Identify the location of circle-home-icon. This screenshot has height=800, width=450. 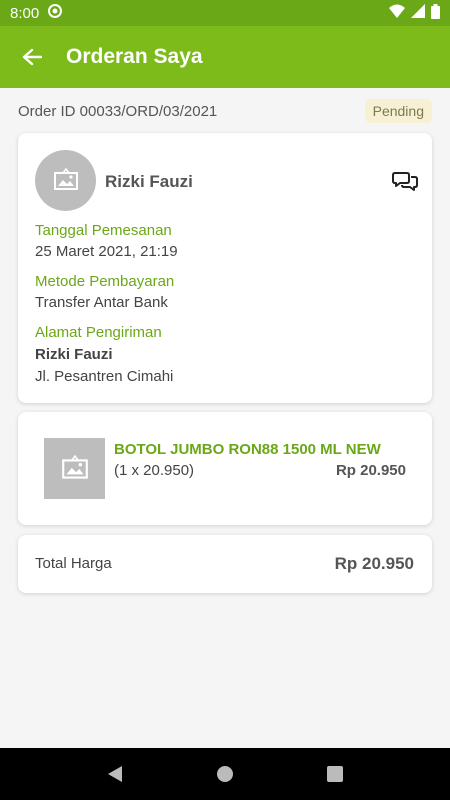
(225, 774).